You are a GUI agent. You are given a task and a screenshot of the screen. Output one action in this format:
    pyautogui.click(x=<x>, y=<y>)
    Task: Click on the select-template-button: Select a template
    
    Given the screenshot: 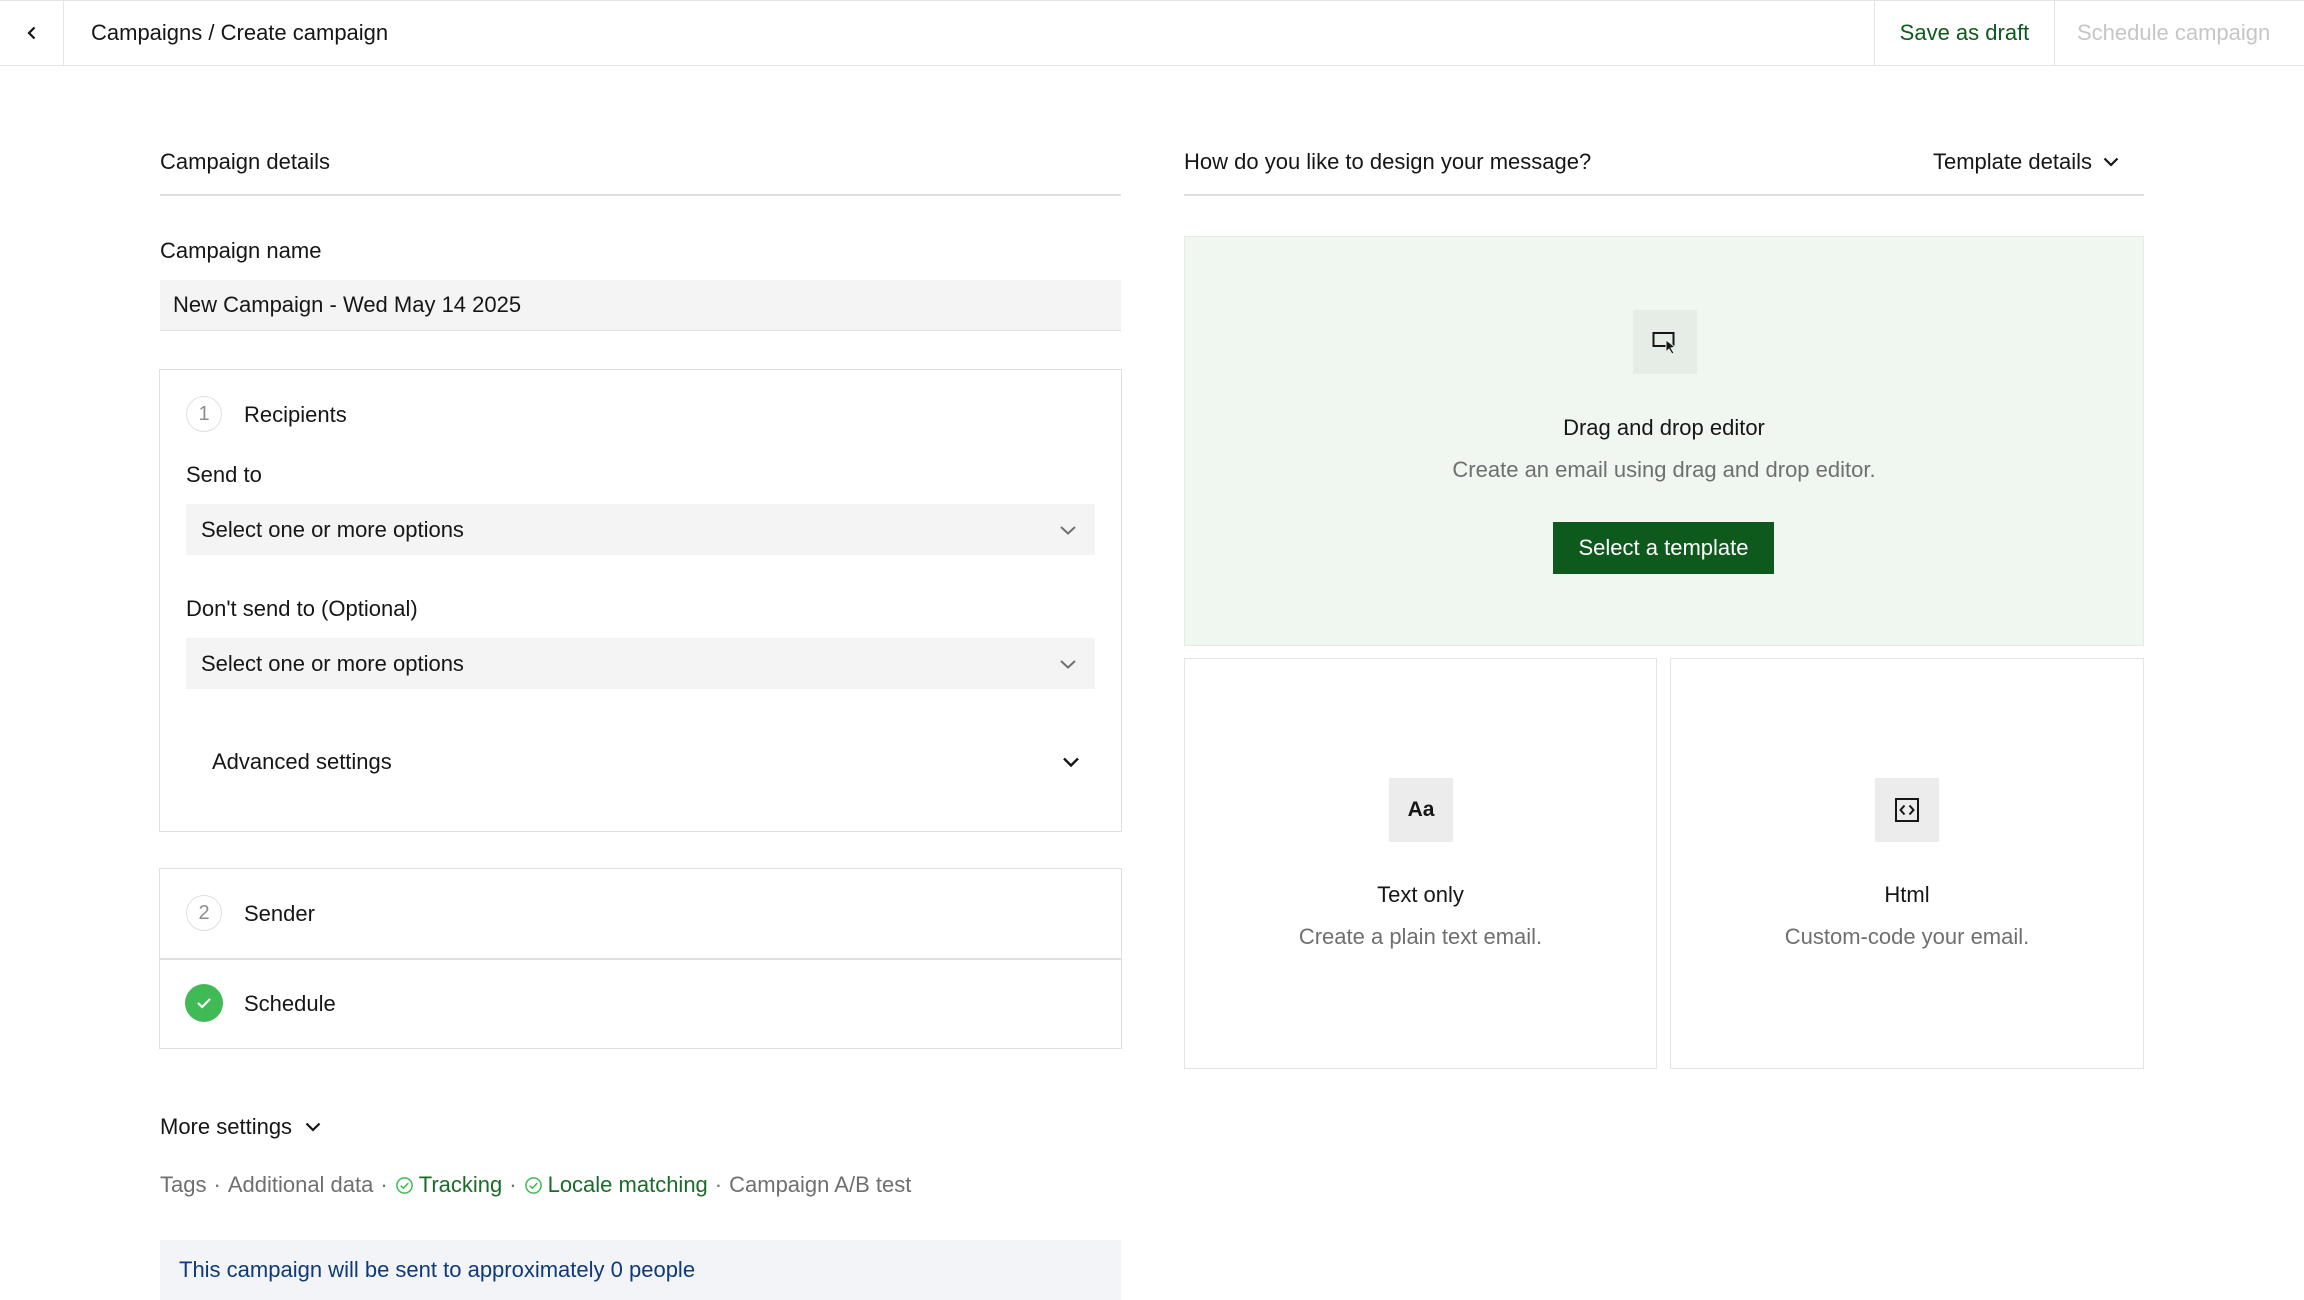 What is the action you would take?
    pyautogui.click(x=1663, y=548)
    